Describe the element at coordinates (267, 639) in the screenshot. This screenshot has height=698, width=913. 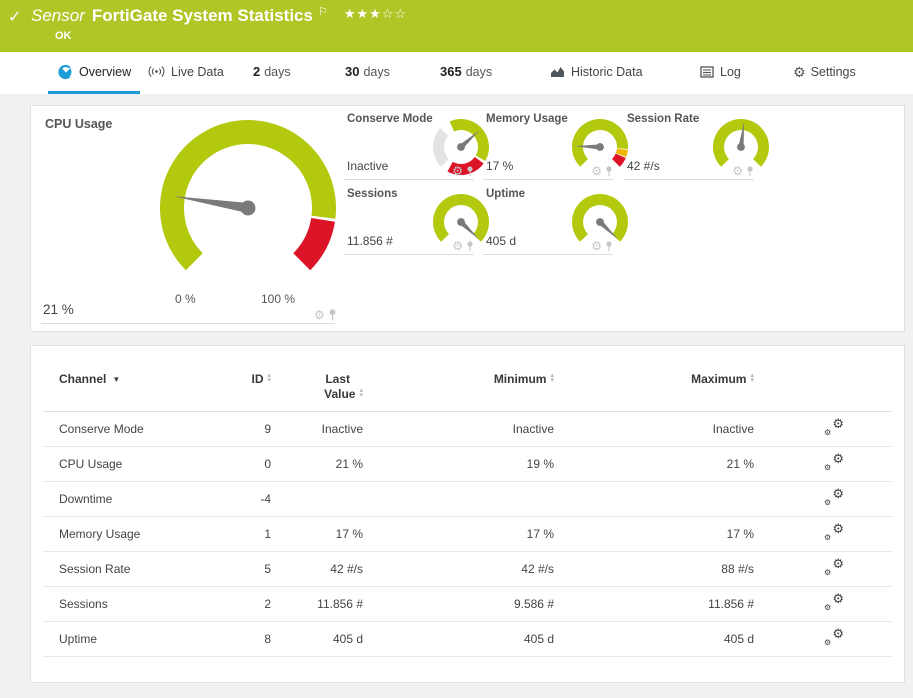
I see `channel-id: 8` at that location.